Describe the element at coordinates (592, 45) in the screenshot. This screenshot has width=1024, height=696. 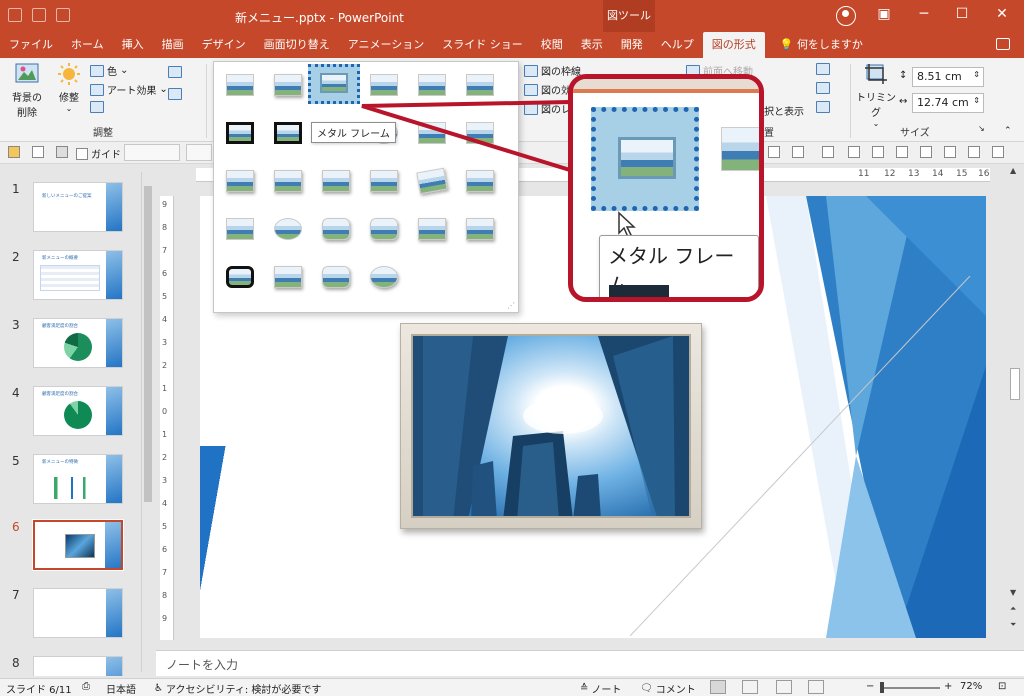
I see `tab-view: 表示` at that location.